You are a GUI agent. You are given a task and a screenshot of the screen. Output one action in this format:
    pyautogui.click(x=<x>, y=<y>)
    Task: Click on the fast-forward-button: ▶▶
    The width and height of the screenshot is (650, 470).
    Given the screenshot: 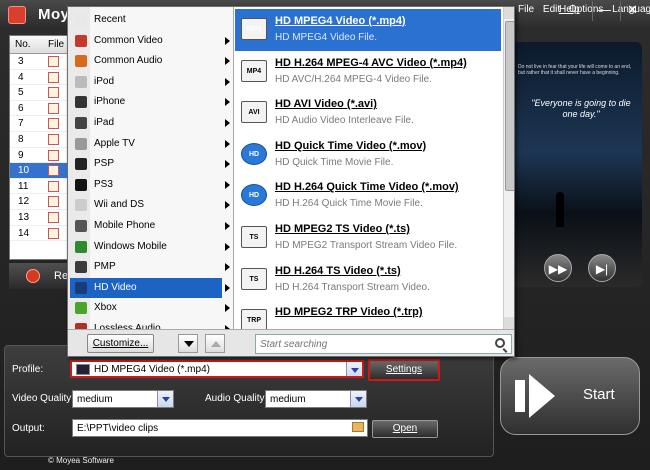 What is the action you would take?
    pyautogui.click(x=558, y=268)
    